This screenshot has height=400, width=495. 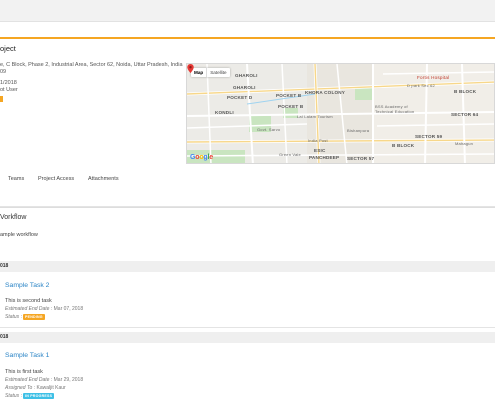 I want to click on map-label-pocket-b: POCKET B, so click(x=289, y=95).